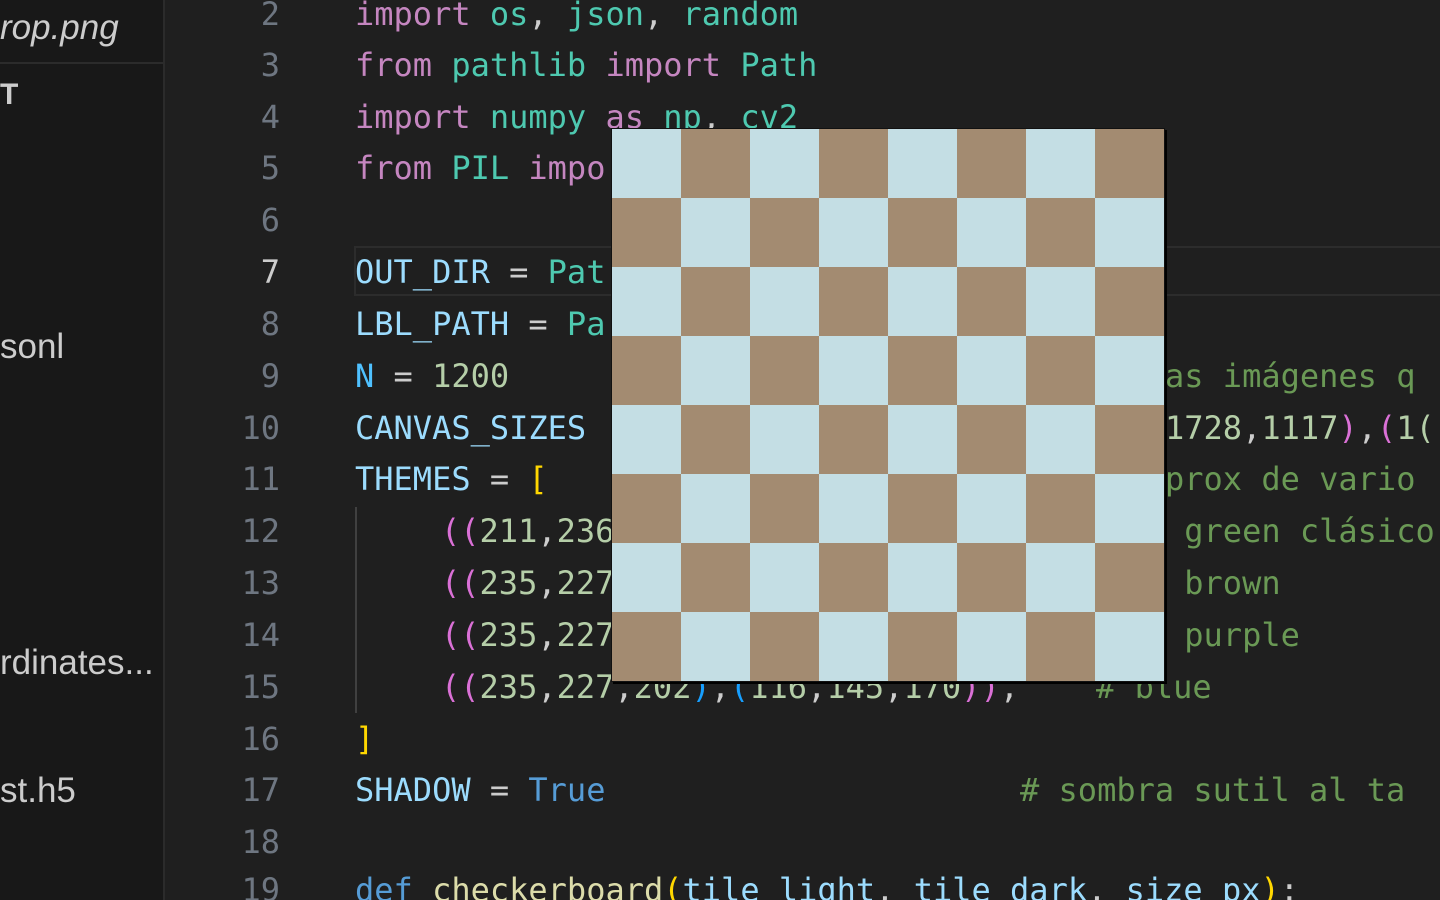 This screenshot has width=1440, height=900. I want to click on line-number: 13, so click(260, 583).